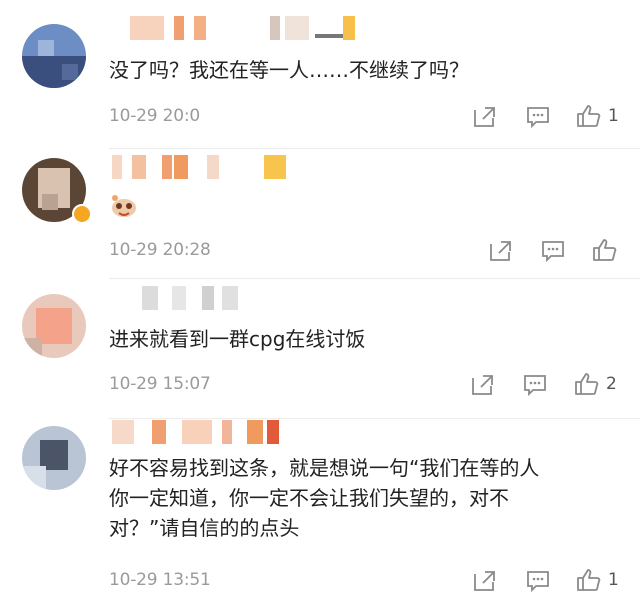  I want to click on like-button, so click(608, 250).